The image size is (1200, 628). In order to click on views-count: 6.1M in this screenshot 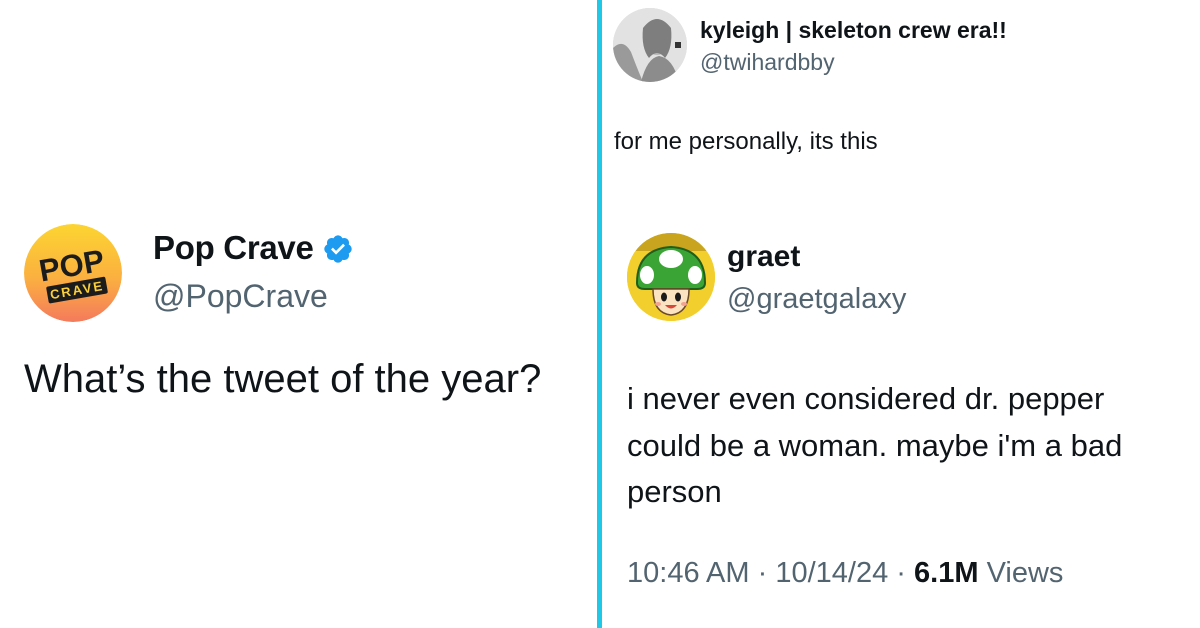, I will do `click(946, 573)`.